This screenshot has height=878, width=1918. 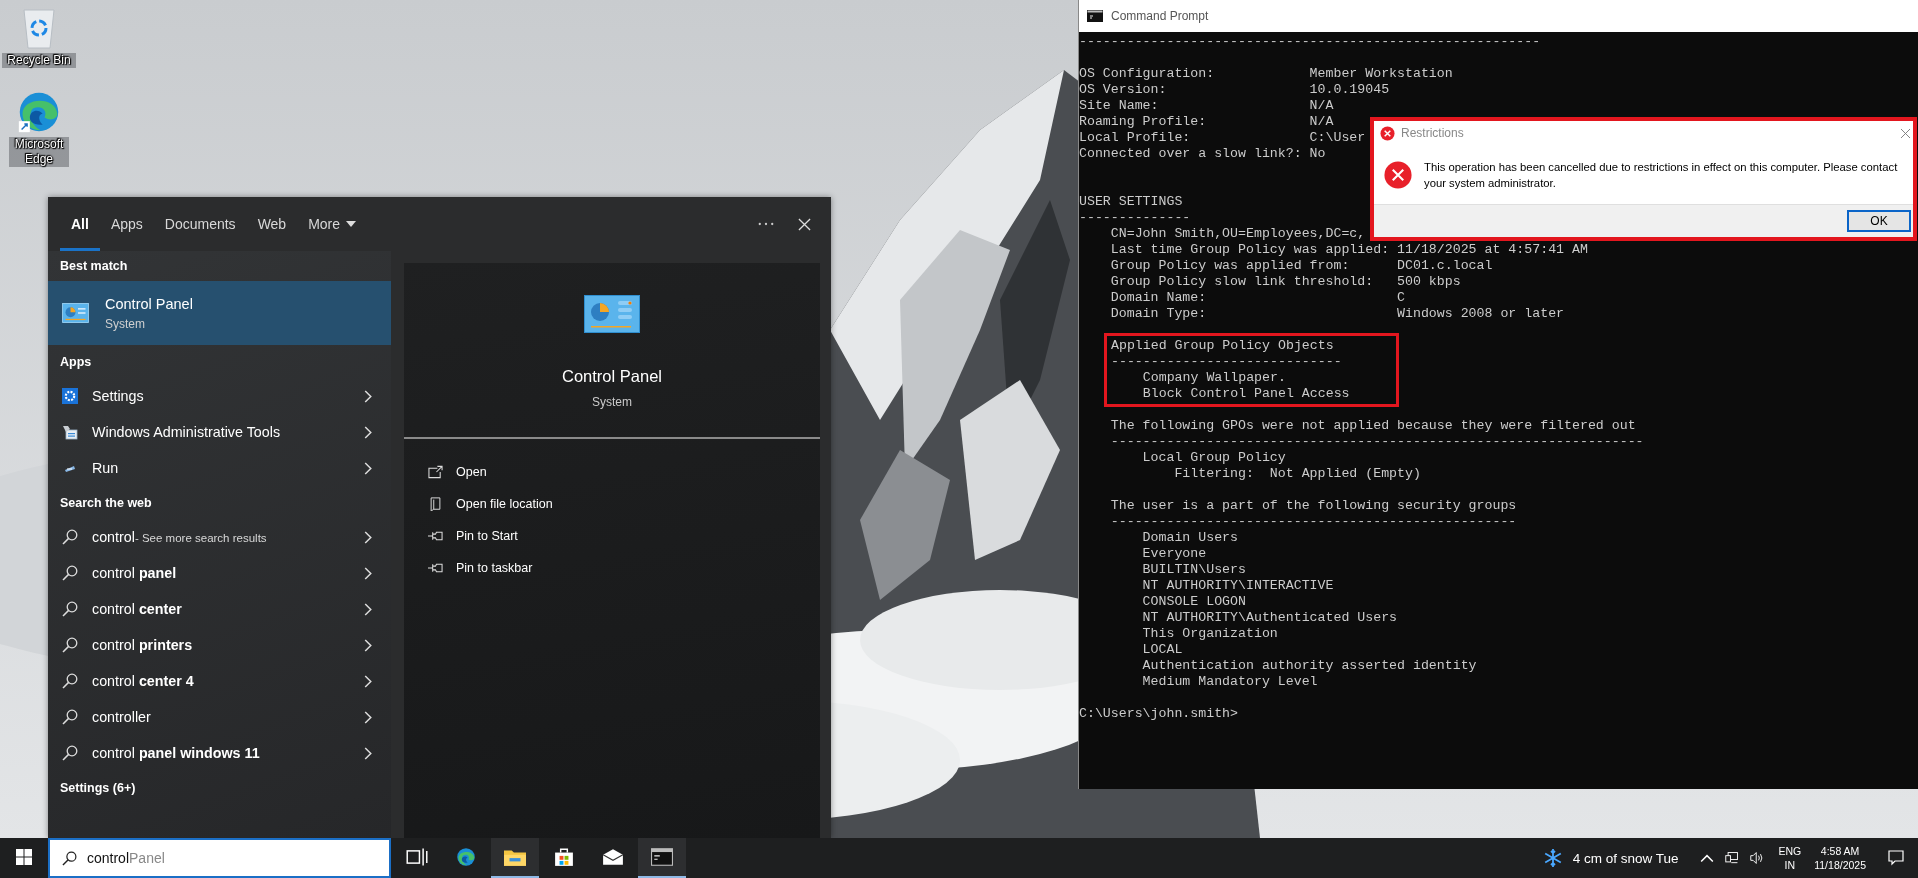 I want to click on console-line: NT AUTHORITY\Authenticated Users, so click(x=1269, y=618).